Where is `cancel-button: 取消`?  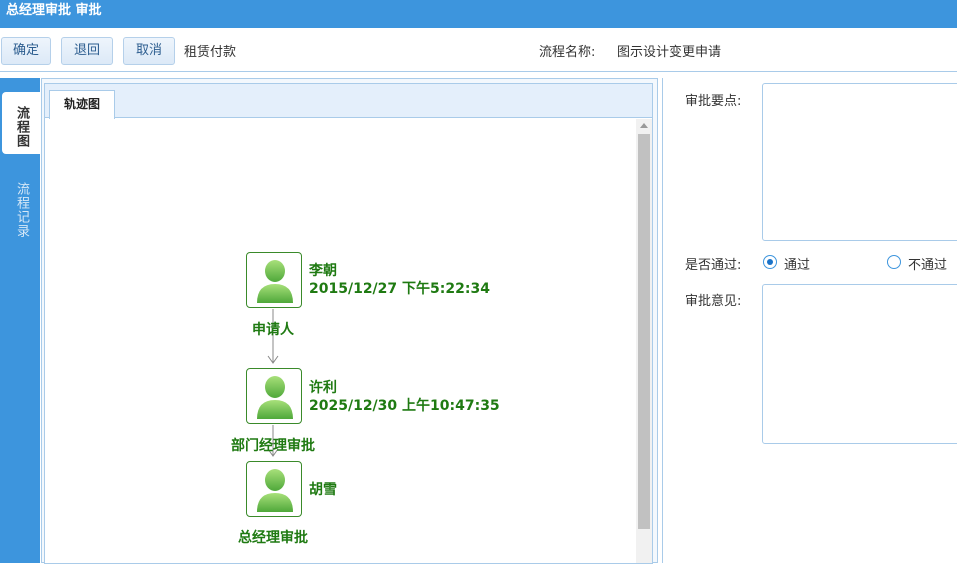 cancel-button: 取消 is located at coordinates (149, 51).